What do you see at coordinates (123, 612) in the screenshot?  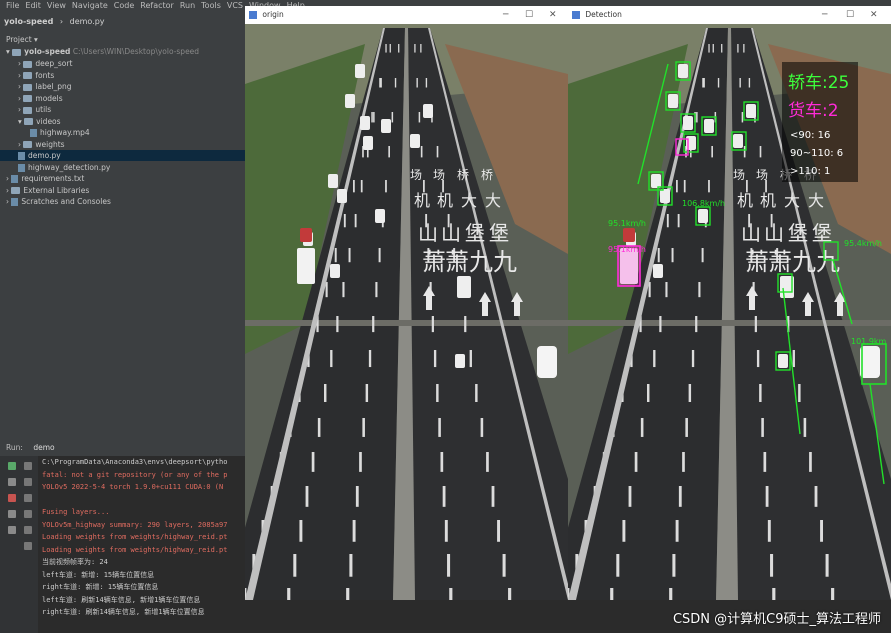 I see `console-line: right车道: 刷新14辆车信息, 新增1辆车位置信息` at bounding box center [123, 612].